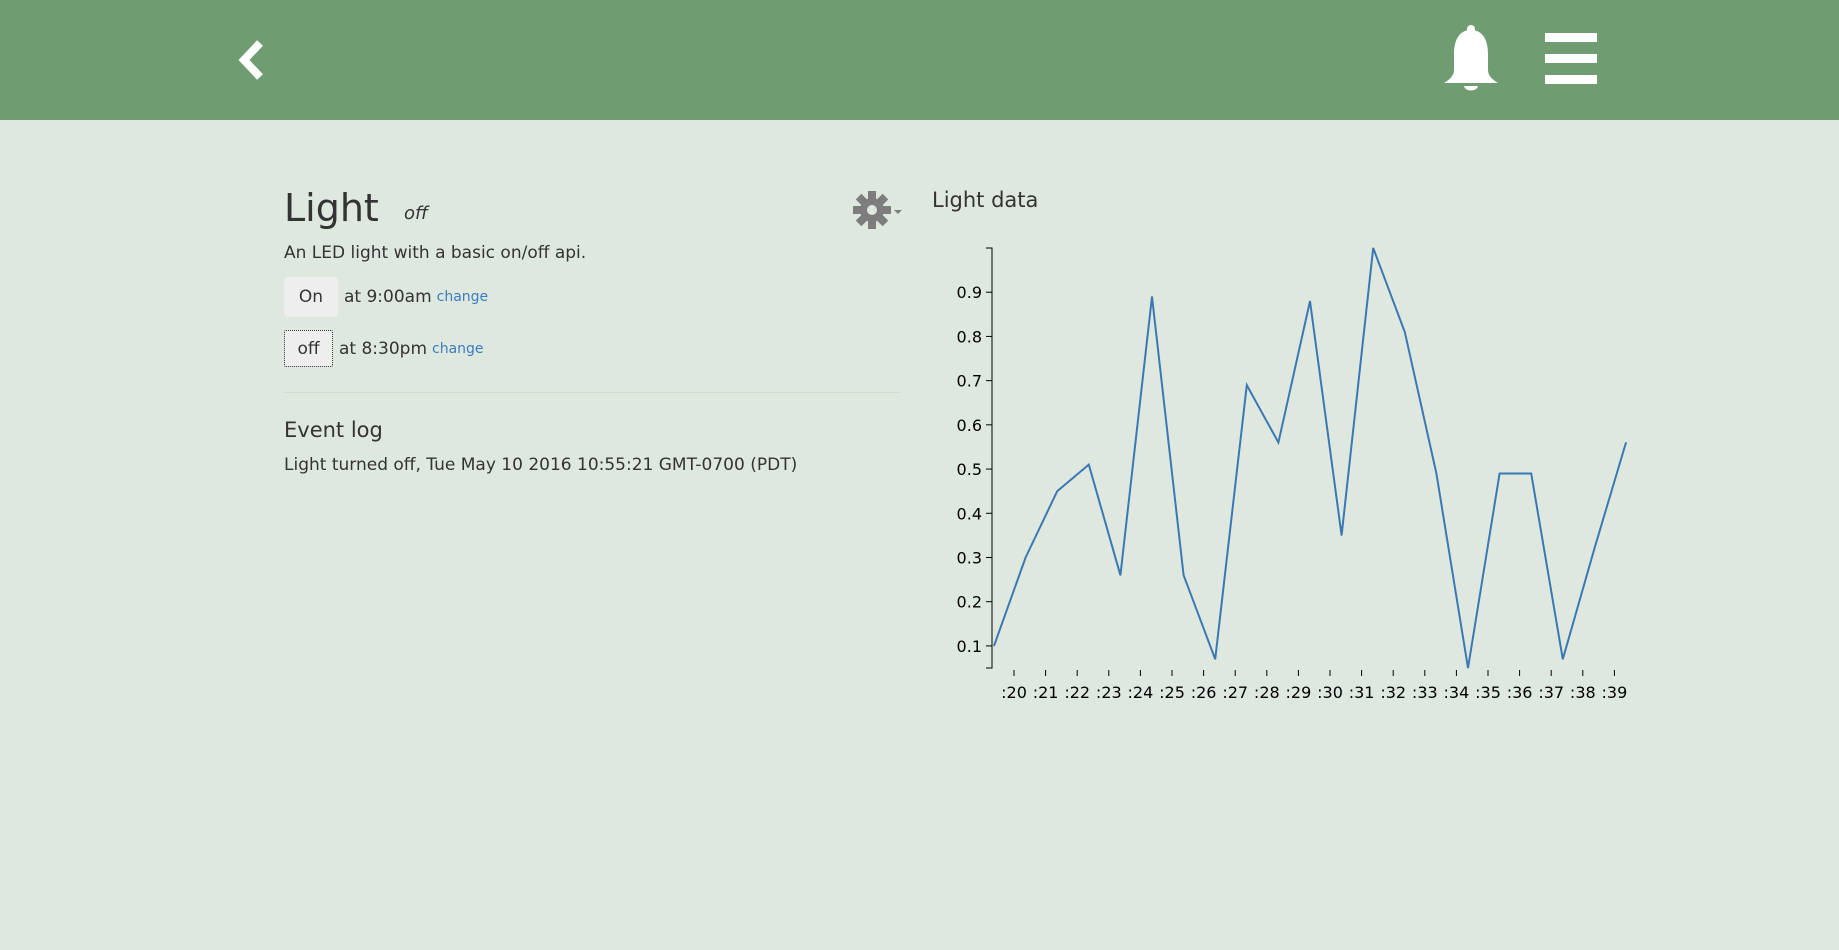  I want to click on x-tick-label: :31, so click(1362, 691).